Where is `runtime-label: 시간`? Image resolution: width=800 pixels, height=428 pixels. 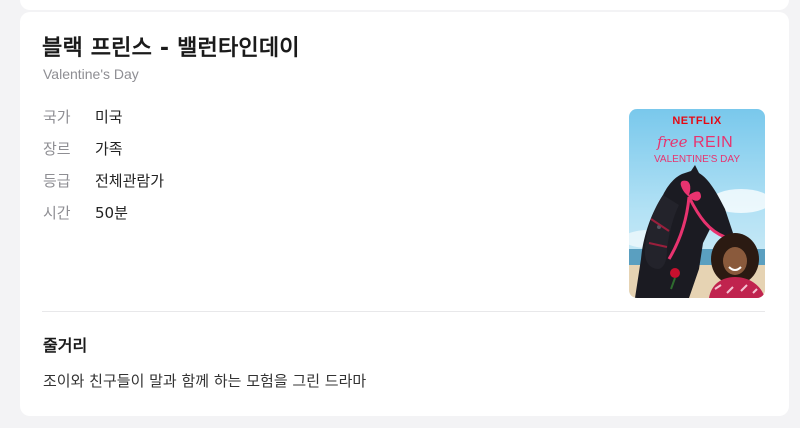
runtime-label: 시간 is located at coordinates (57, 213).